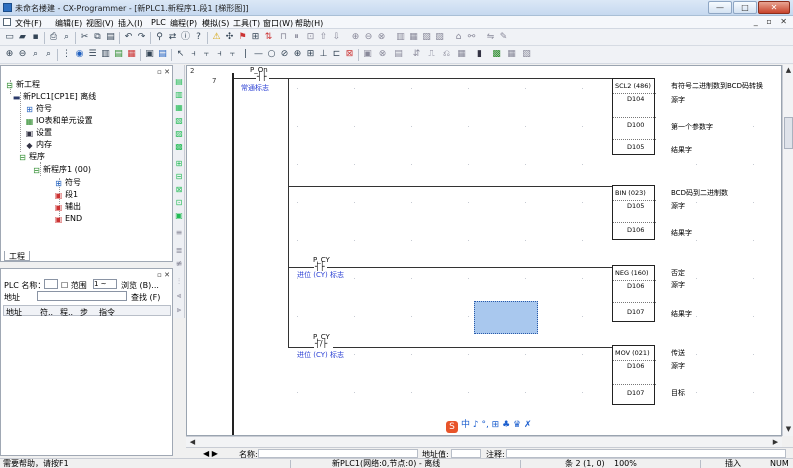 The height and width of the screenshot is (468, 793). Describe the element at coordinates (283, 37) in the screenshot. I see `run-mode-icon: ⊓` at that location.